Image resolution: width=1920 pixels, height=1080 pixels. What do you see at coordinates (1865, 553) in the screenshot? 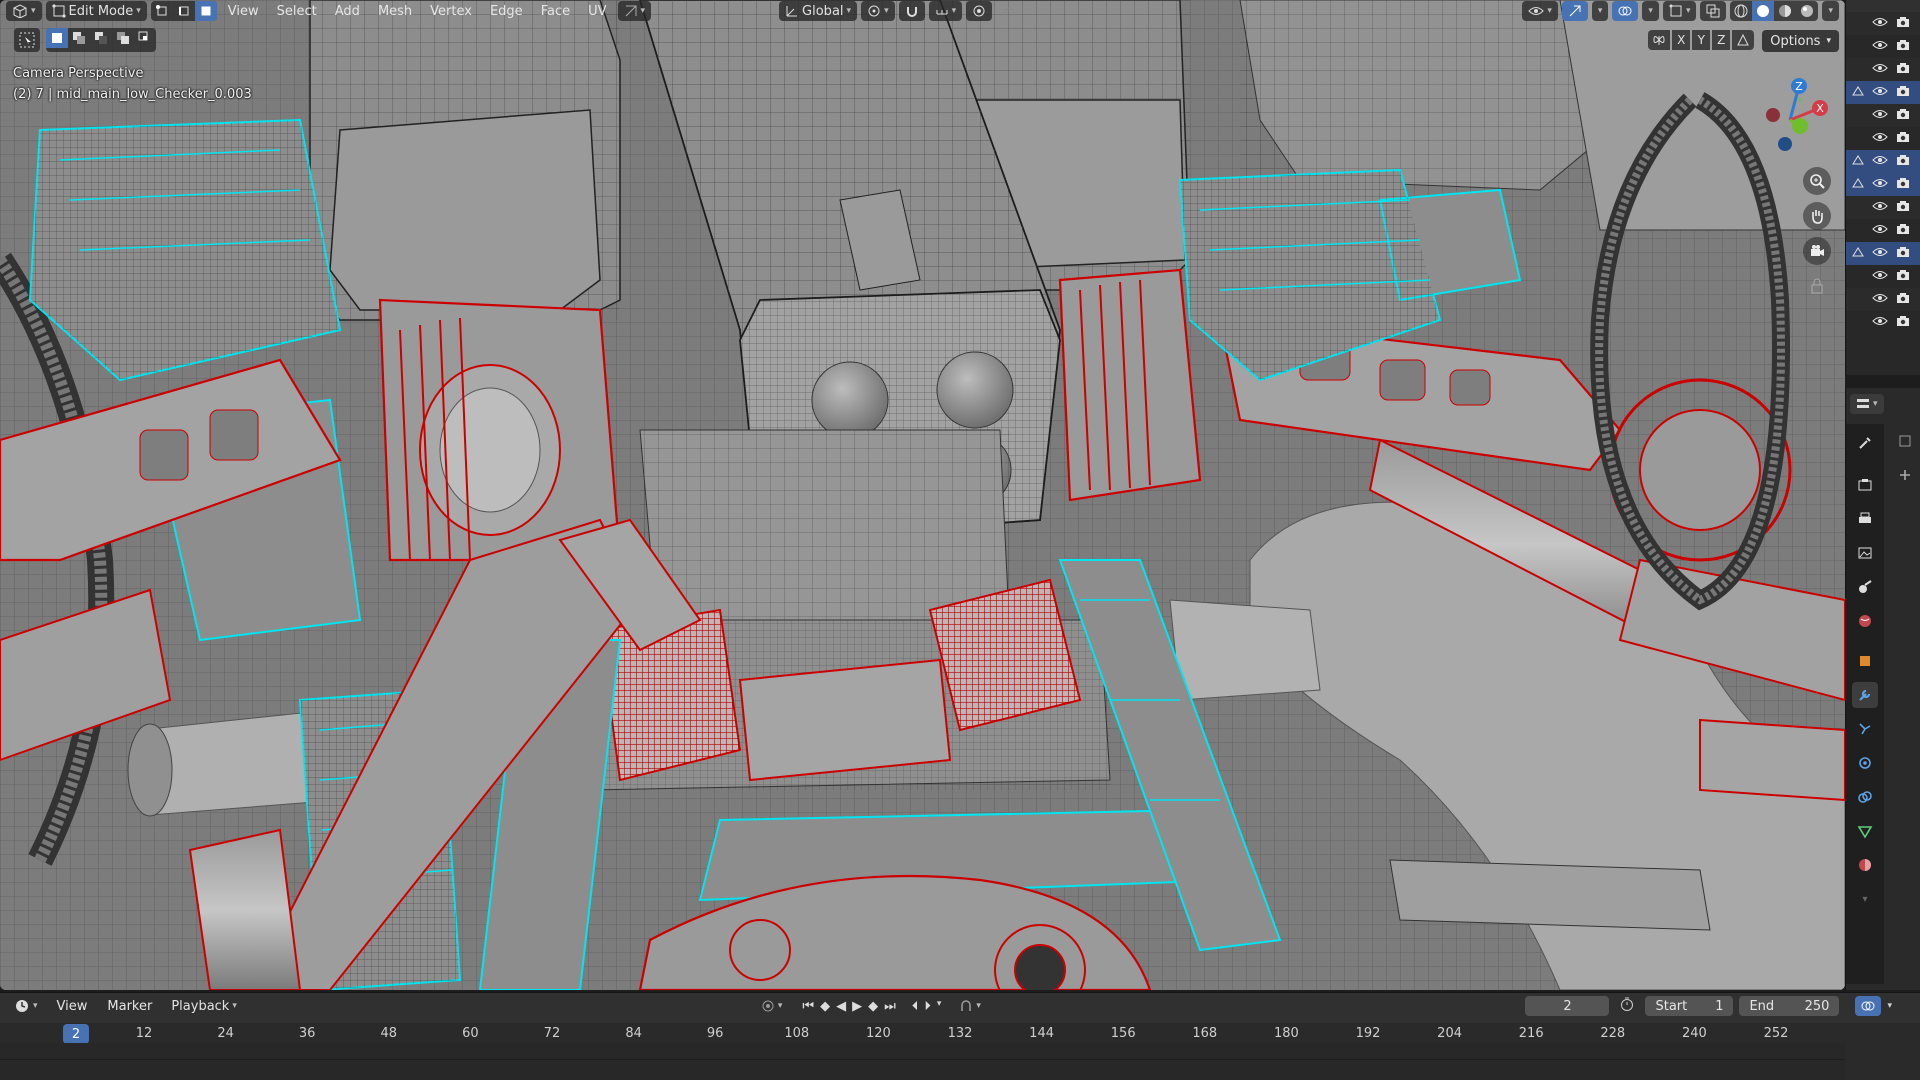
I see `tab-view-layer` at bounding box center [1865, 553].